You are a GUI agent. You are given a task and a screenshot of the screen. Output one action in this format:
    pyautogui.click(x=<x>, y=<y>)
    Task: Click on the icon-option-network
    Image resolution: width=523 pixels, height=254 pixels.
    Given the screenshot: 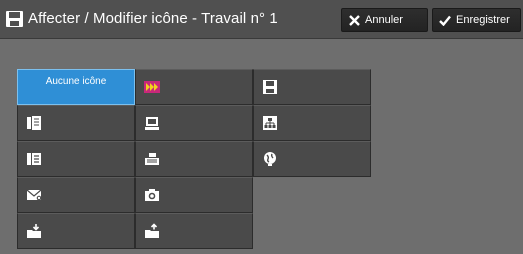 What is the action you would take?
    pyautogui.click(x=312, y=123)
    